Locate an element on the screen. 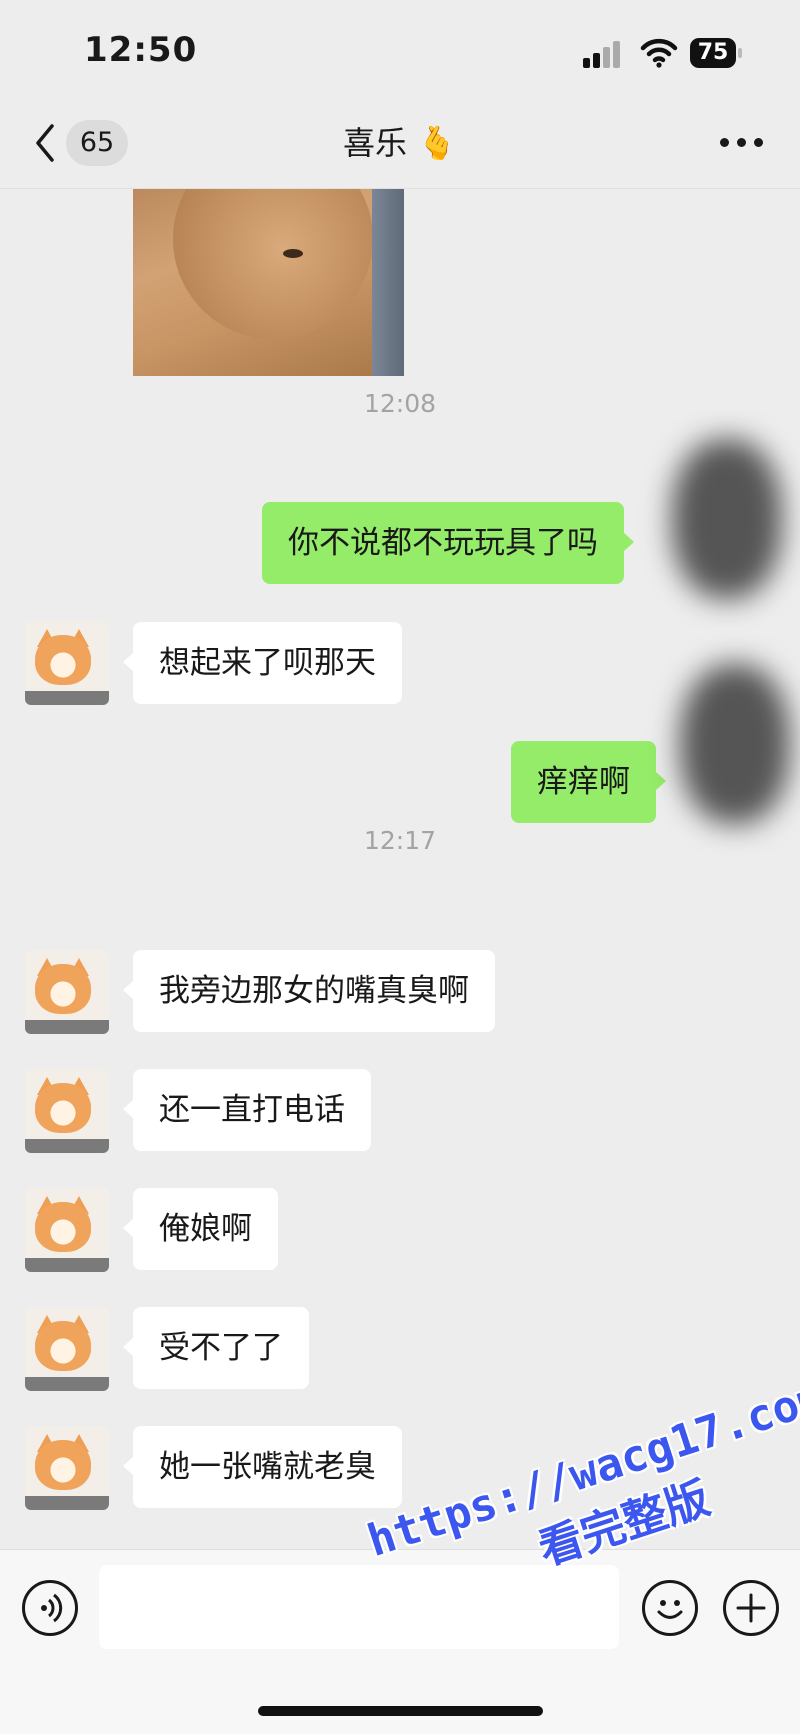  battery-icon: 75 is located at coordinates (717, 53).